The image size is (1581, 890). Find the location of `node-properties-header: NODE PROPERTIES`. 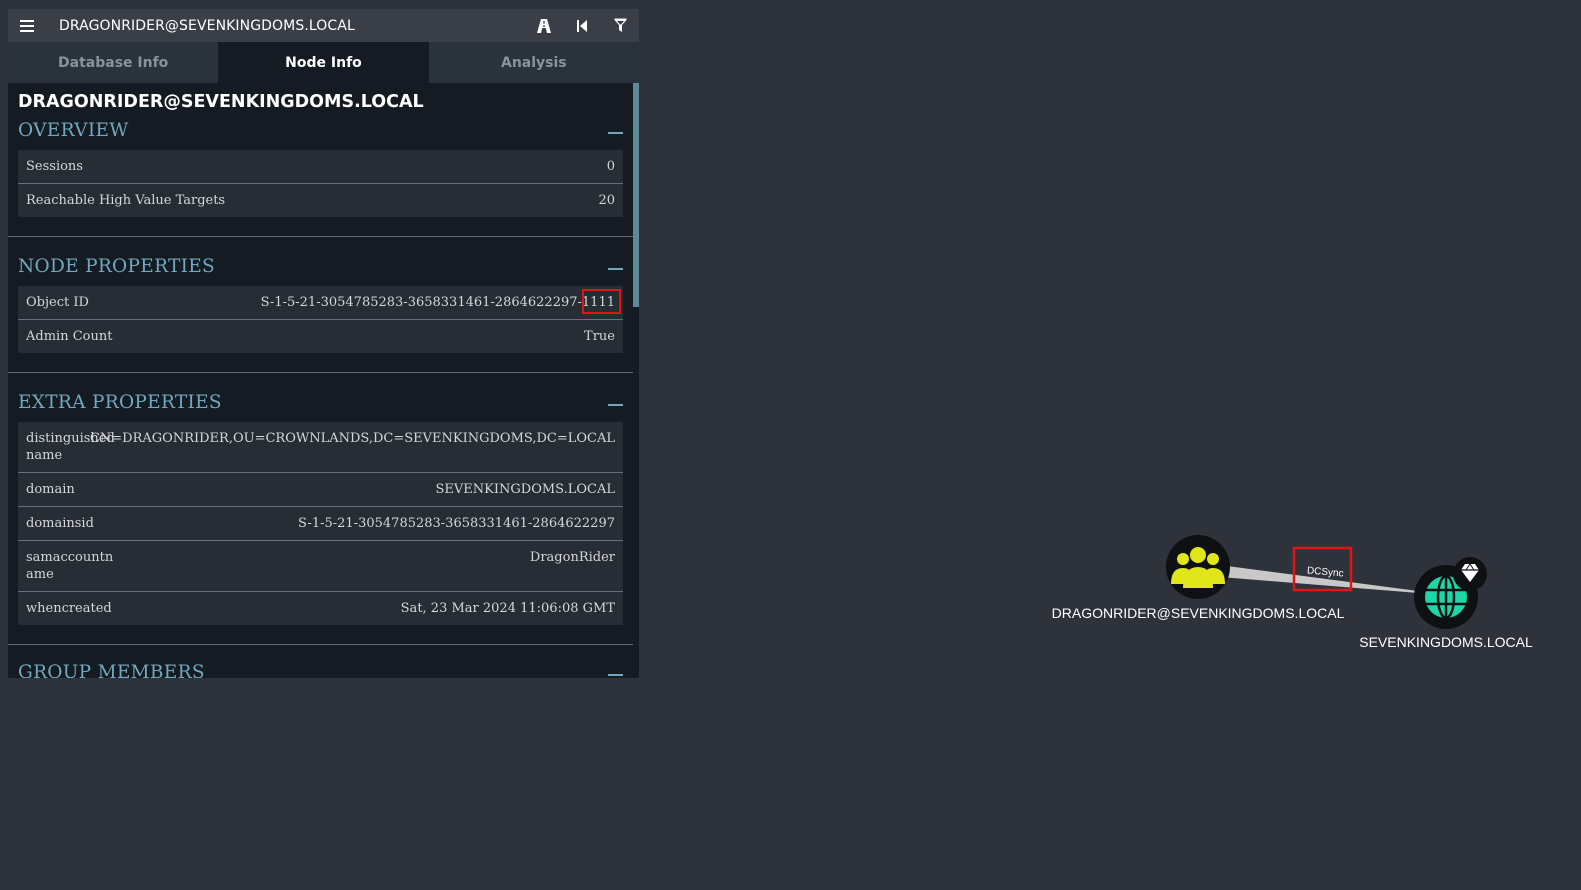

node-properties-header: NODE PROPERTIES is located at coordinates (320, 269).